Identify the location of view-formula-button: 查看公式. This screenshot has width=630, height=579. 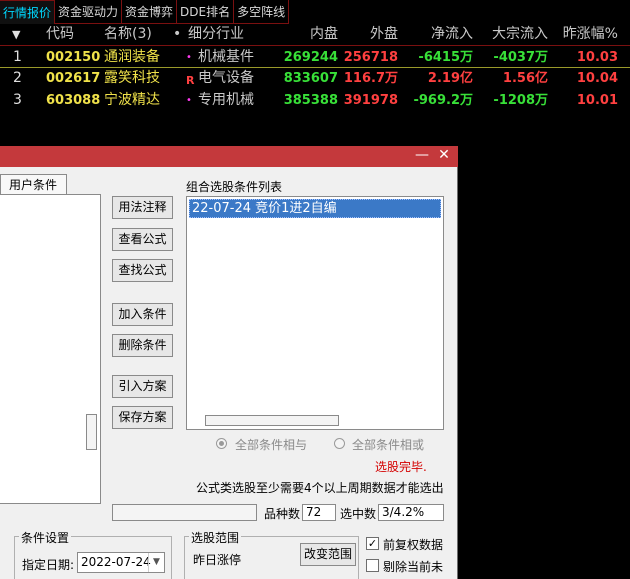
(142, 239).